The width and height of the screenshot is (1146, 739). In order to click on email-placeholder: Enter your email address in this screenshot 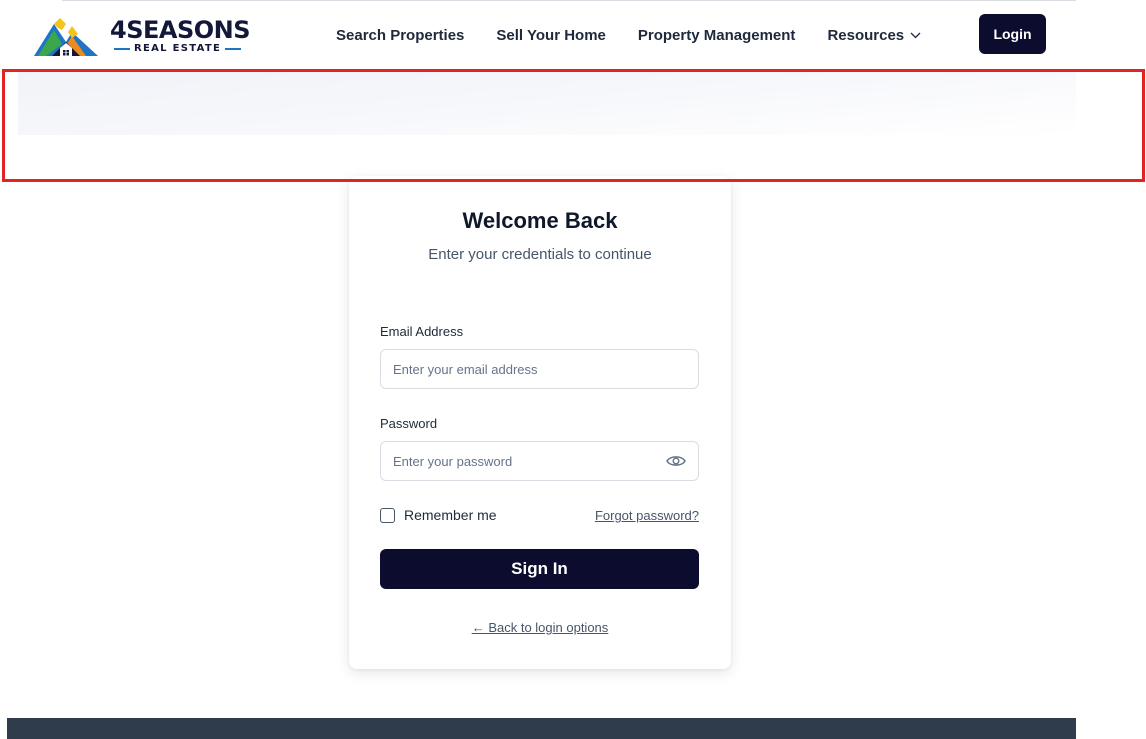, I will do `click(465, 369)`.